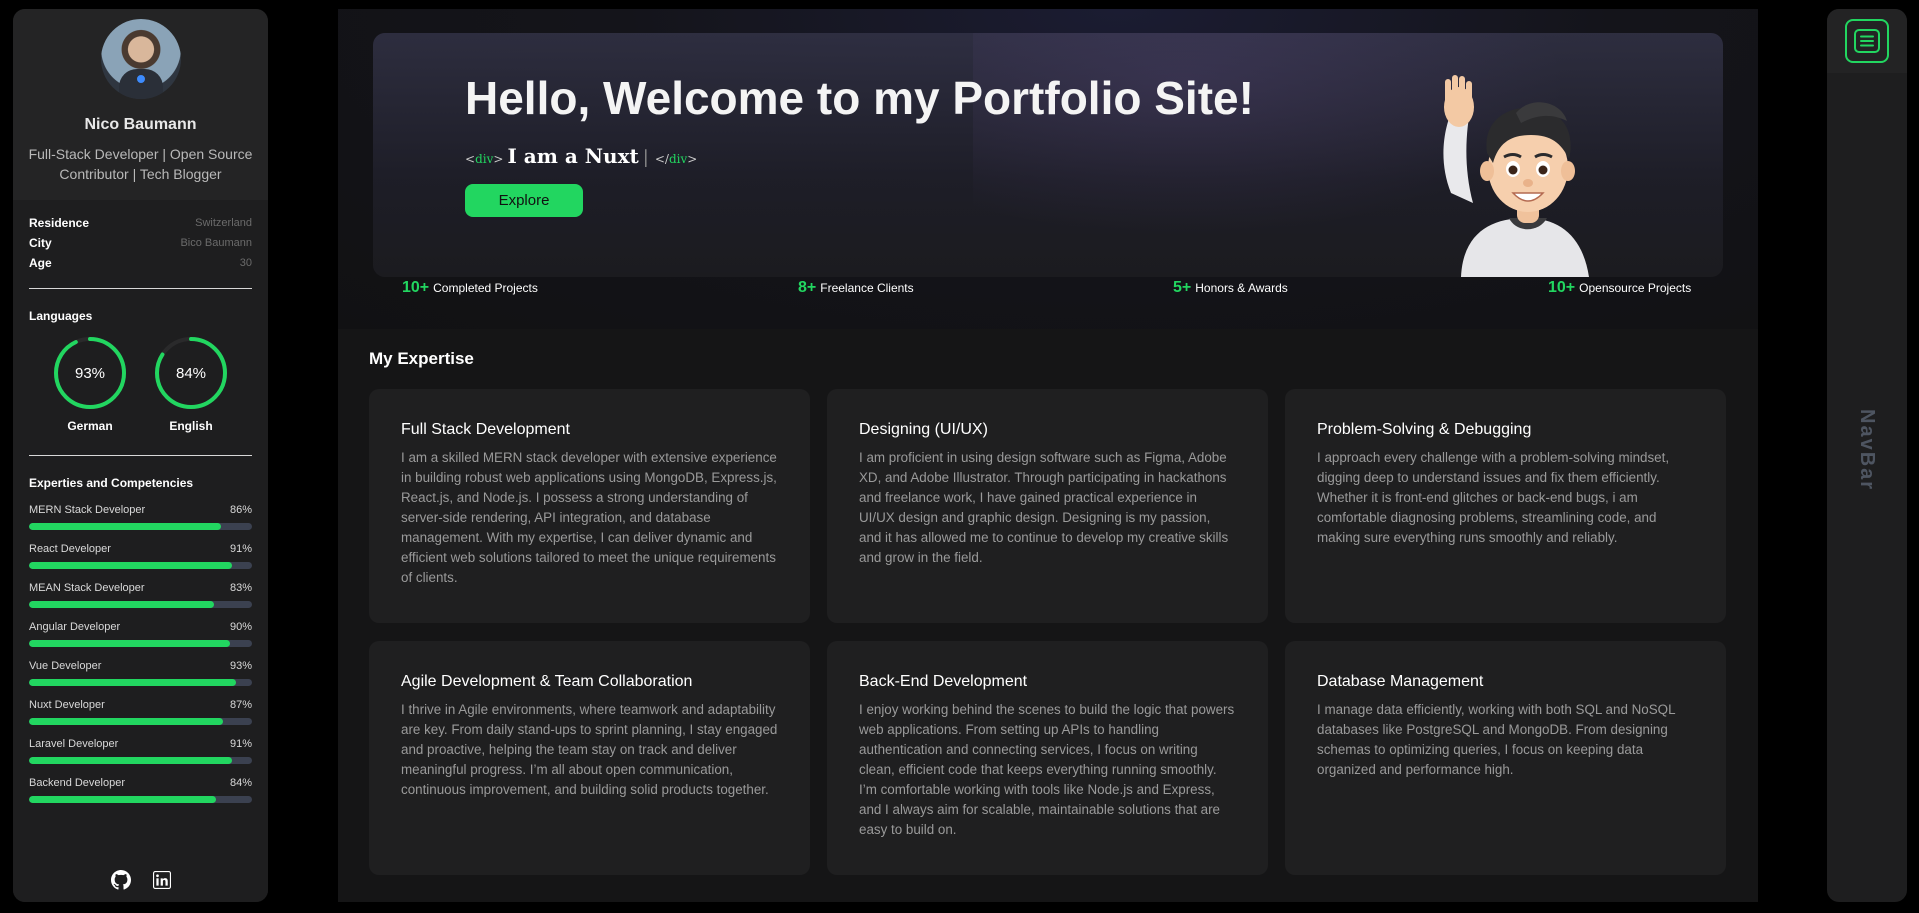 The image size is (1919, 913). I want to click on info-value: Switzerland, so click(223, 223).